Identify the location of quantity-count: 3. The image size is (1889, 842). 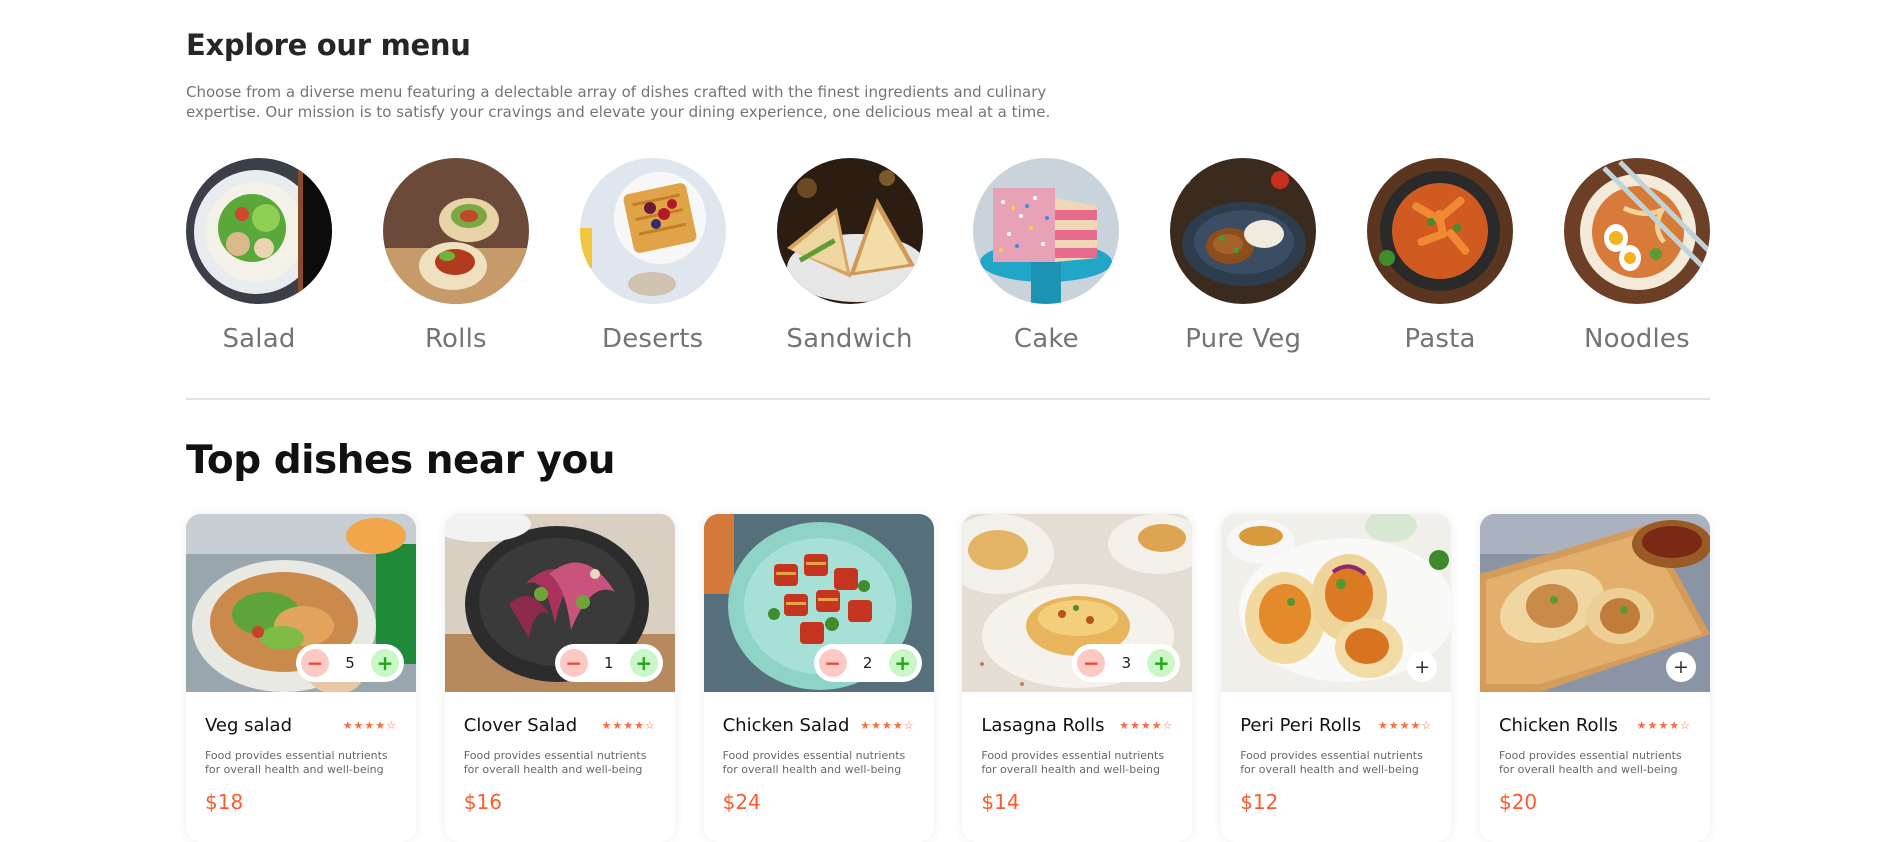
(1126, 663).